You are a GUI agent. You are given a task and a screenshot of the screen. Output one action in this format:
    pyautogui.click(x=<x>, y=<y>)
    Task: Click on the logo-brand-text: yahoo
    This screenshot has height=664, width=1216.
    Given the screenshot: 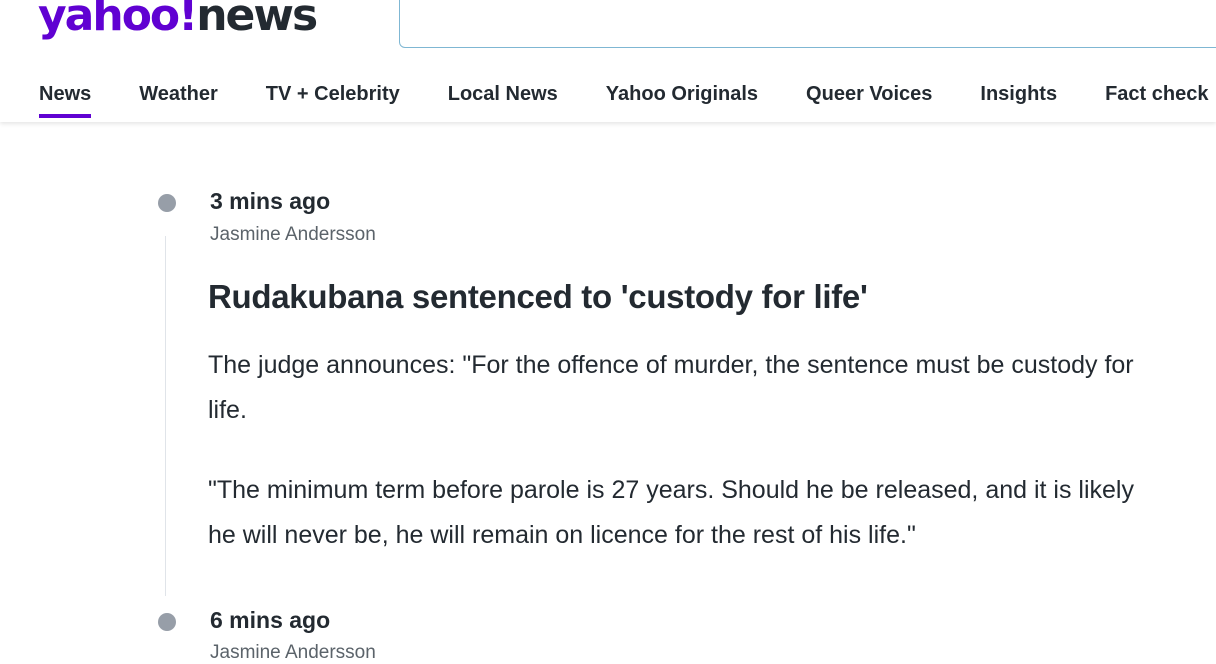 What is the action you would take?
    pyautogui.click(x=109, y=20)
    